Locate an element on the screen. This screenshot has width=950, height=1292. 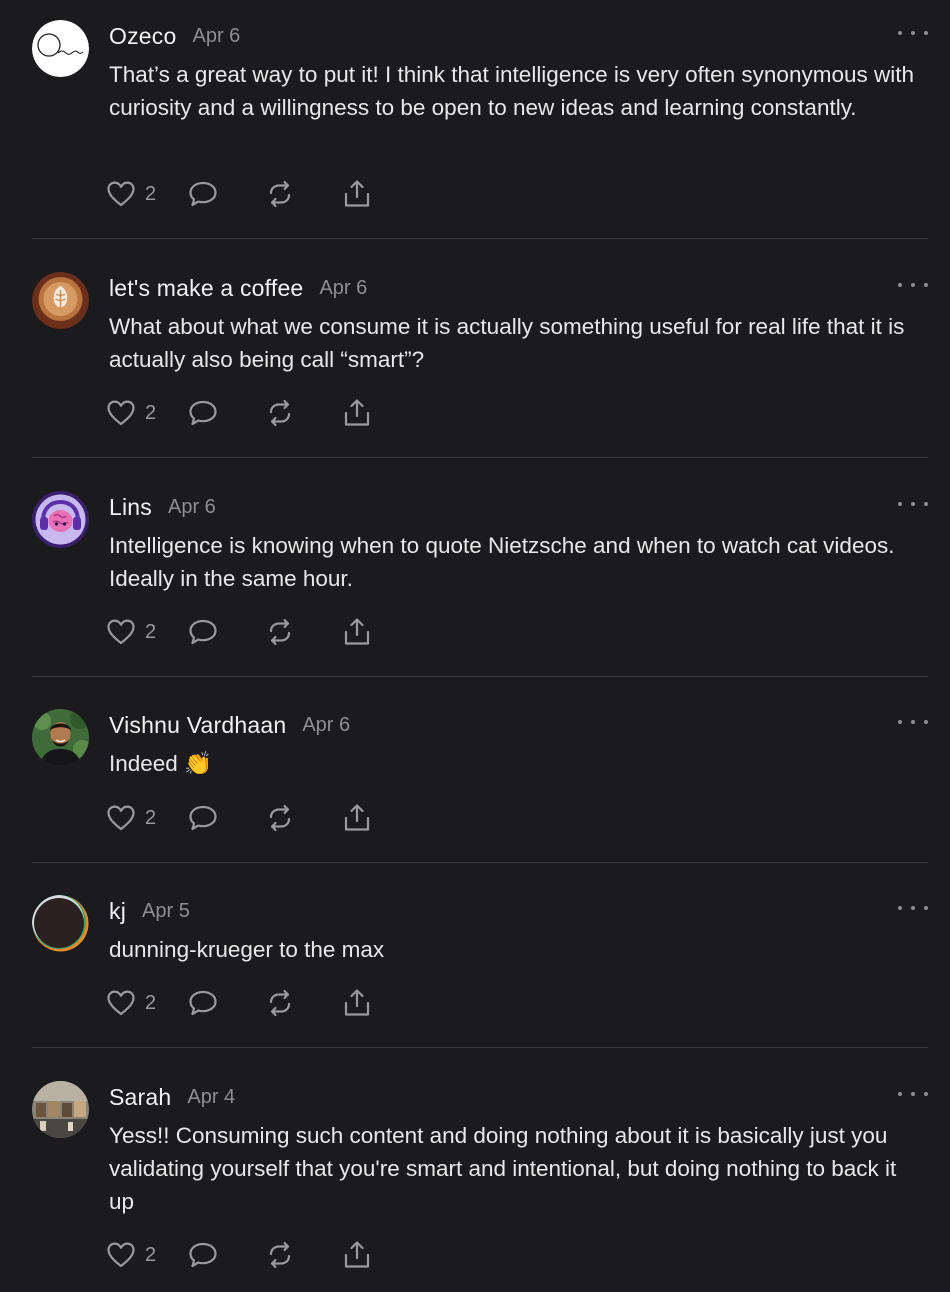
storefront-photo-avatar is located at coordinates (60, 1109).